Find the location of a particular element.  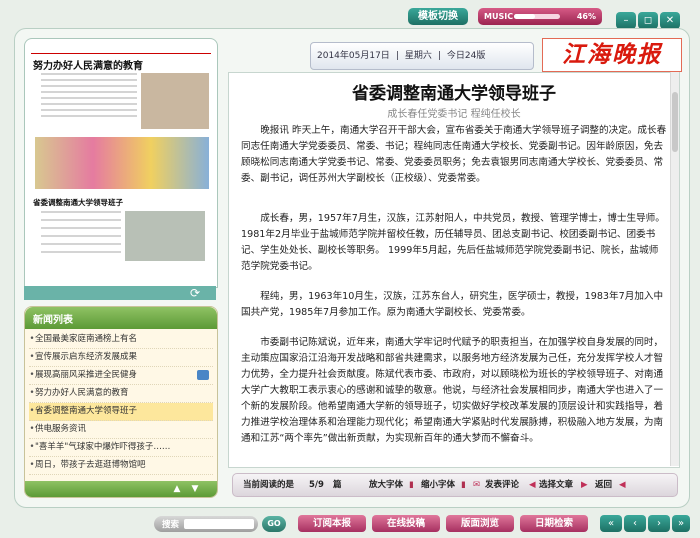

thumbnail-text-block is located at coordinates (85, 103).